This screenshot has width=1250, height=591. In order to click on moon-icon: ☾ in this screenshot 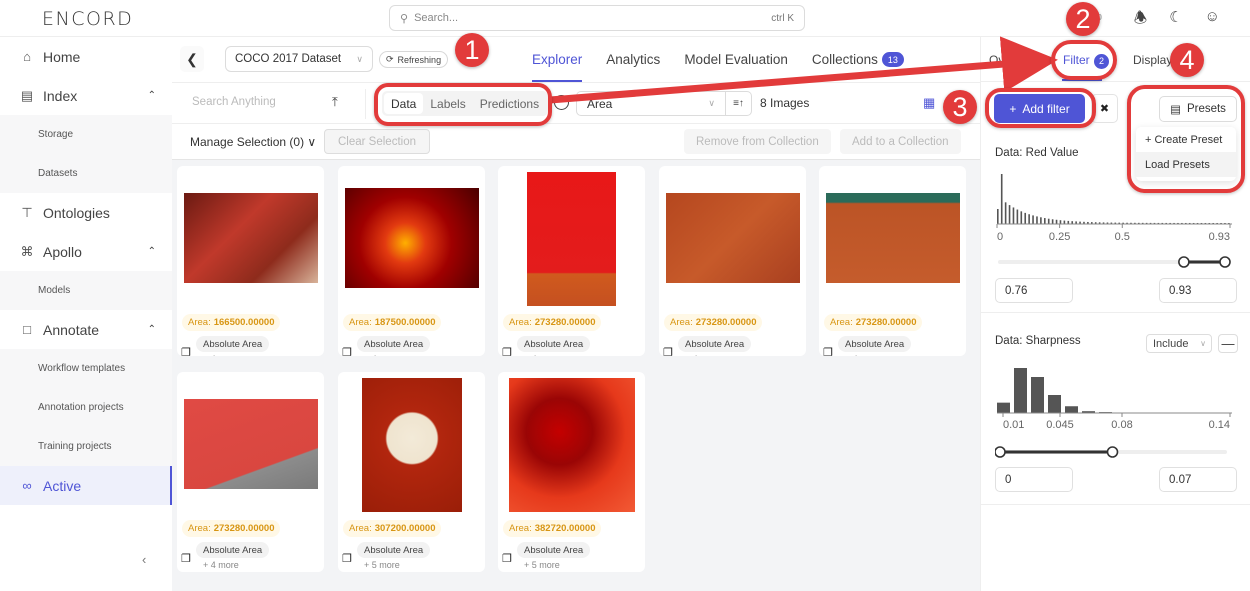, I will do `click(1175, 20)`.